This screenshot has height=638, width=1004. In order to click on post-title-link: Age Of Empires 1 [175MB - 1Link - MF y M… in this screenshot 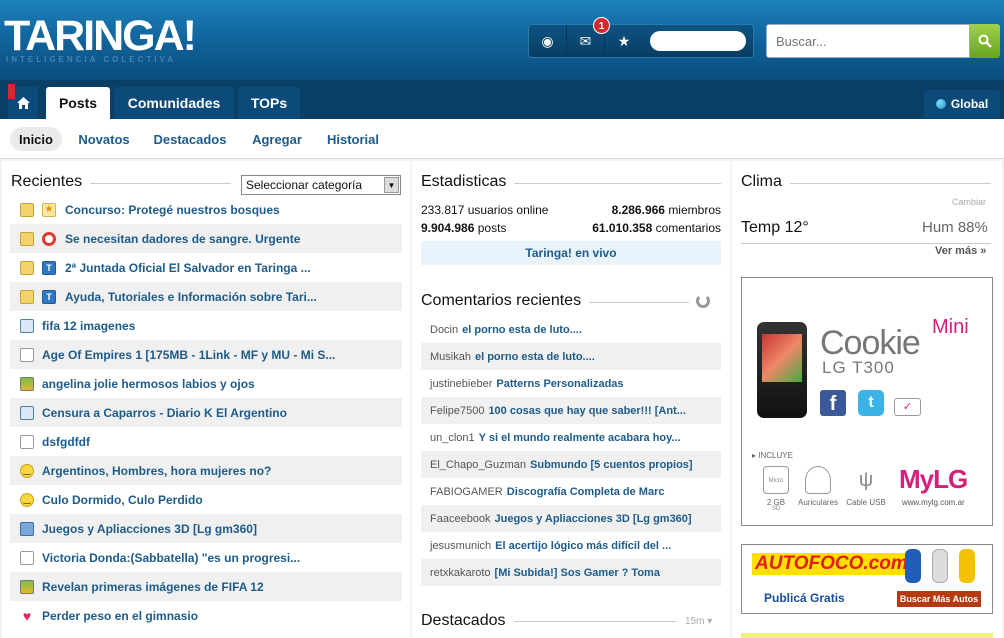, I will do `click(188, 355)`.